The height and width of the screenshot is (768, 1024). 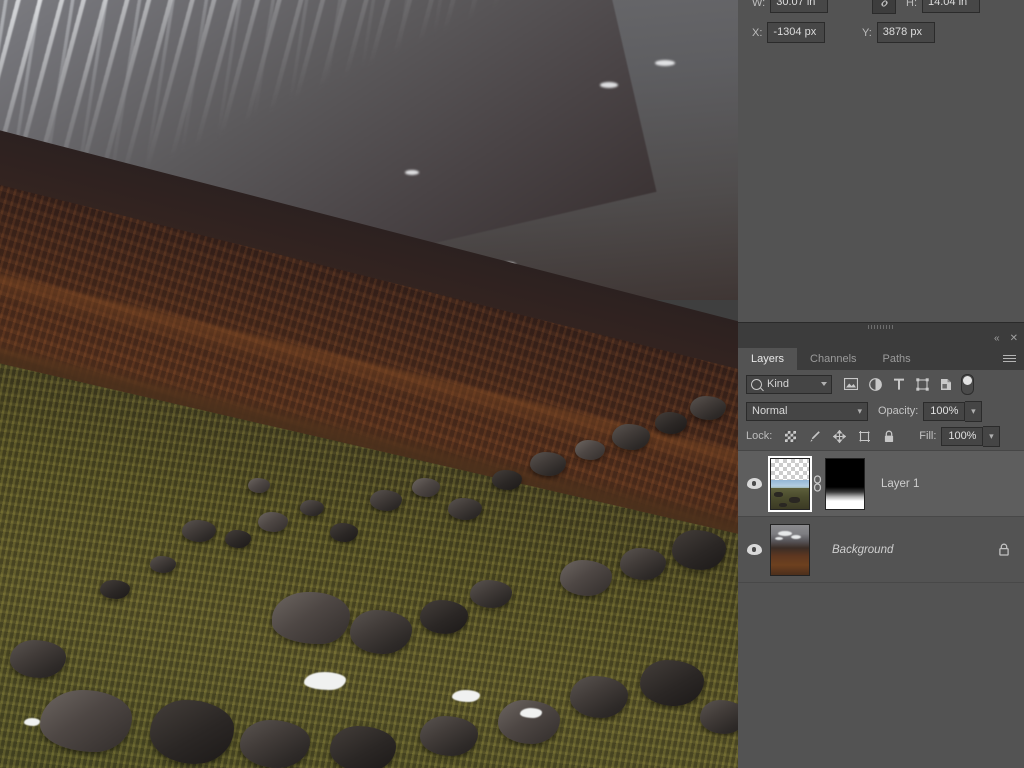 I want to click on lock-transparent-pixels-icon, so click(x=791, y=436).